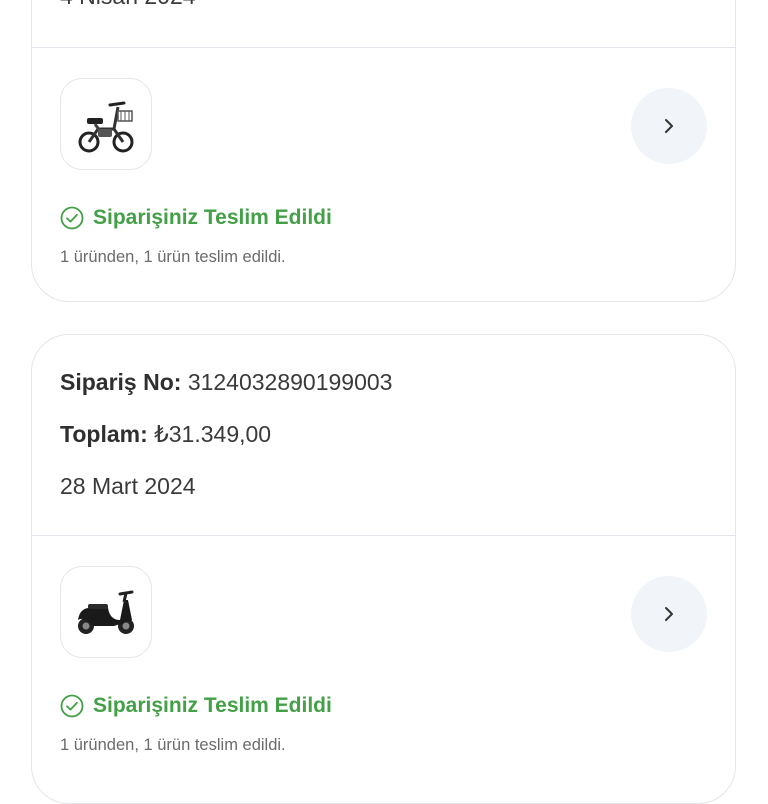 Image resolution: width=768 pixels, height=804 pixels. Describe the element at coordinates (121, 382) in the screenshot. I see `order-number-label: Sipariş No:` at that location.